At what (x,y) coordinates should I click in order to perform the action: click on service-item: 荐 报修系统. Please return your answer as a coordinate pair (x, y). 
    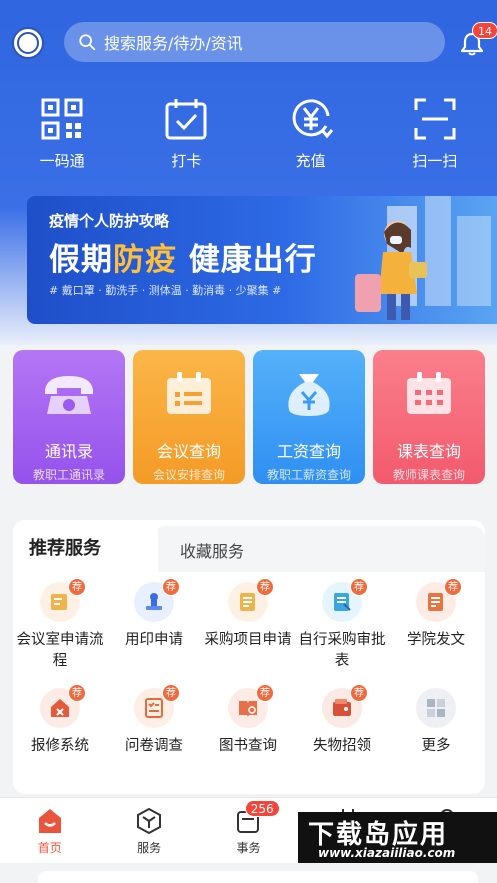
    Looking at the image, I should click on (60, 720).